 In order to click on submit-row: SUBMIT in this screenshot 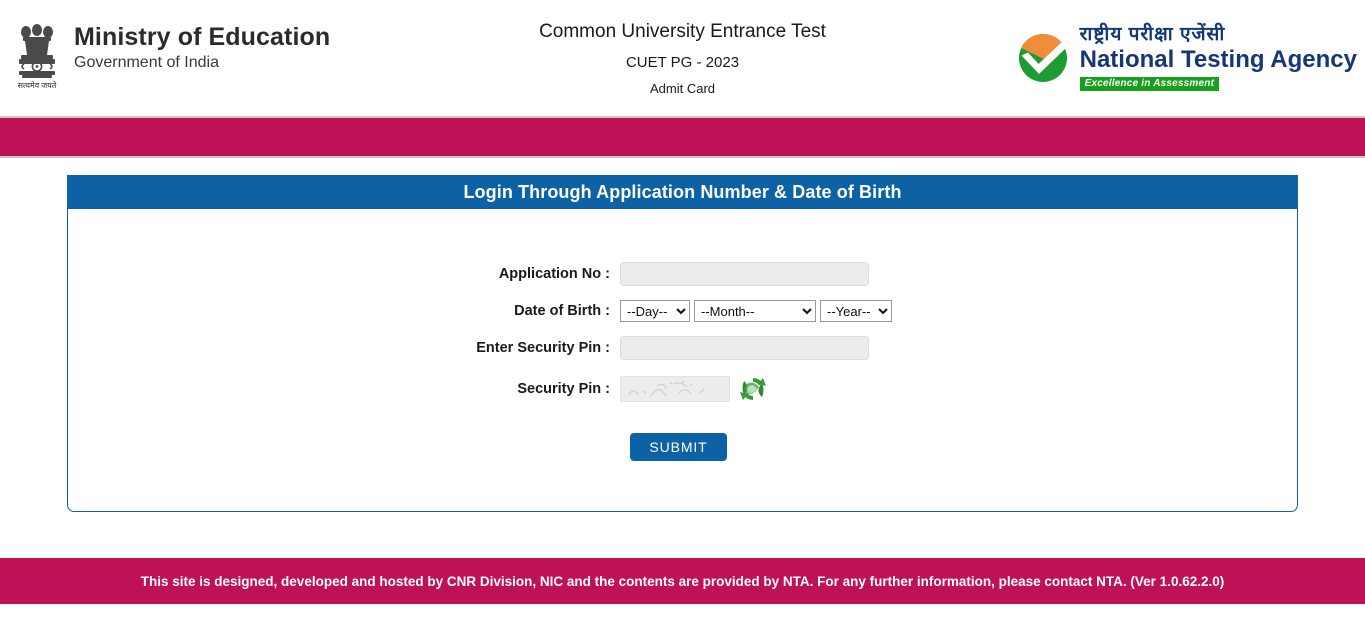, I will do `click(682, 447)`.